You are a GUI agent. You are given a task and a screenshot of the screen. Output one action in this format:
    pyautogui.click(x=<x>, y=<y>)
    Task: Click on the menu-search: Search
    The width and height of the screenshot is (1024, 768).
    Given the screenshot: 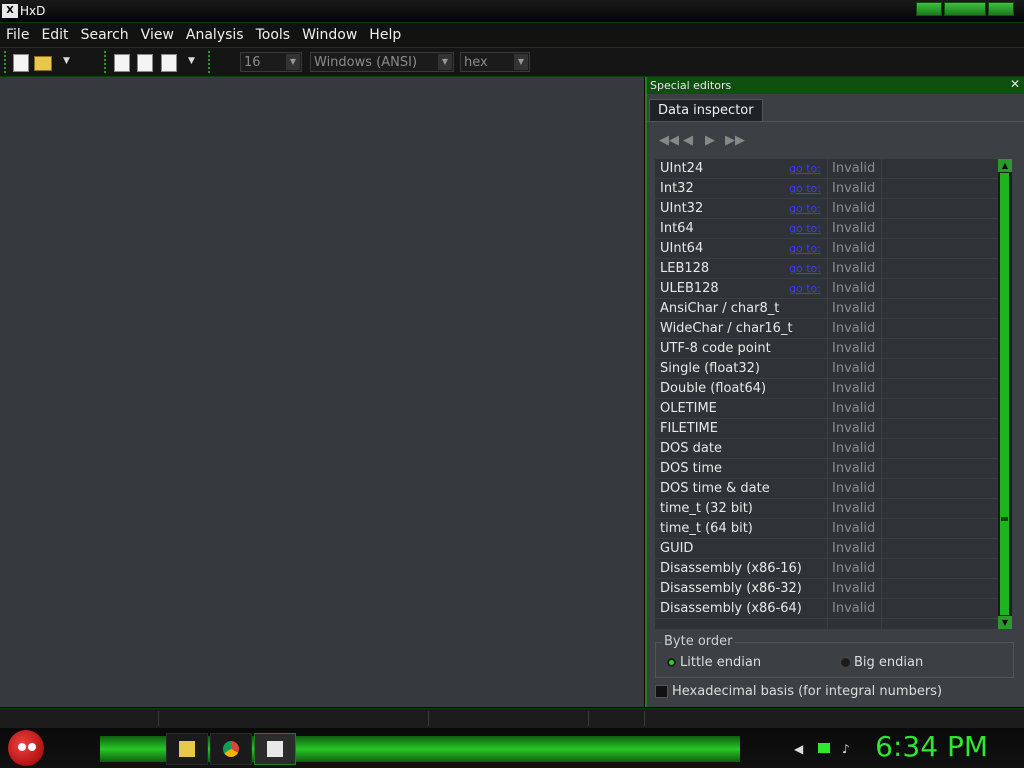 What is the action you would take?
    pyautogui.click(x=105, y=35)
    